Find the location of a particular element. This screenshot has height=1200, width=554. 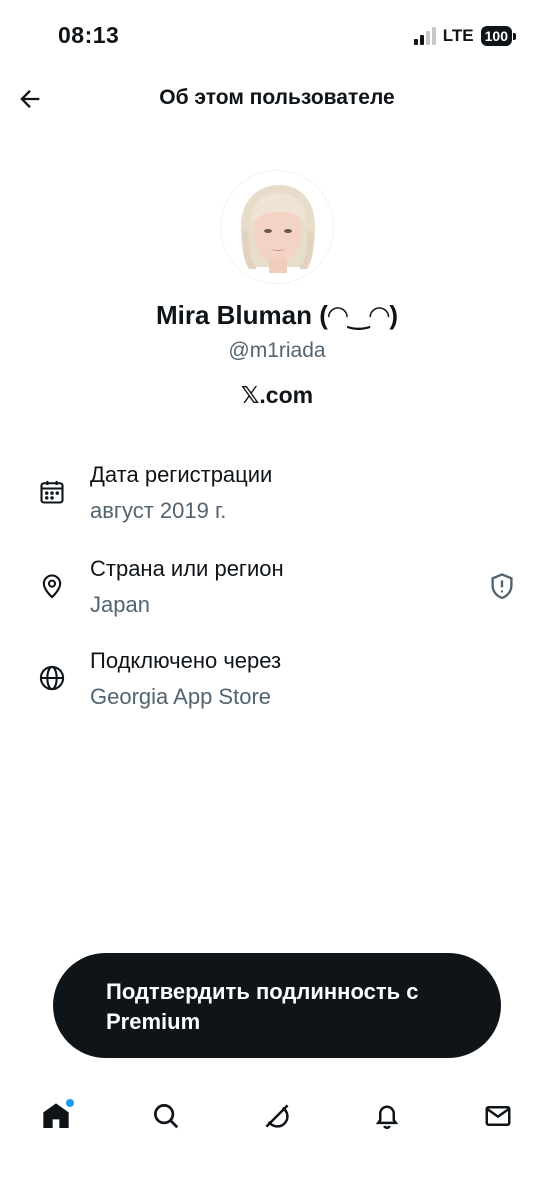

header: Об этом пользователе is located at coordinates (277, 99).